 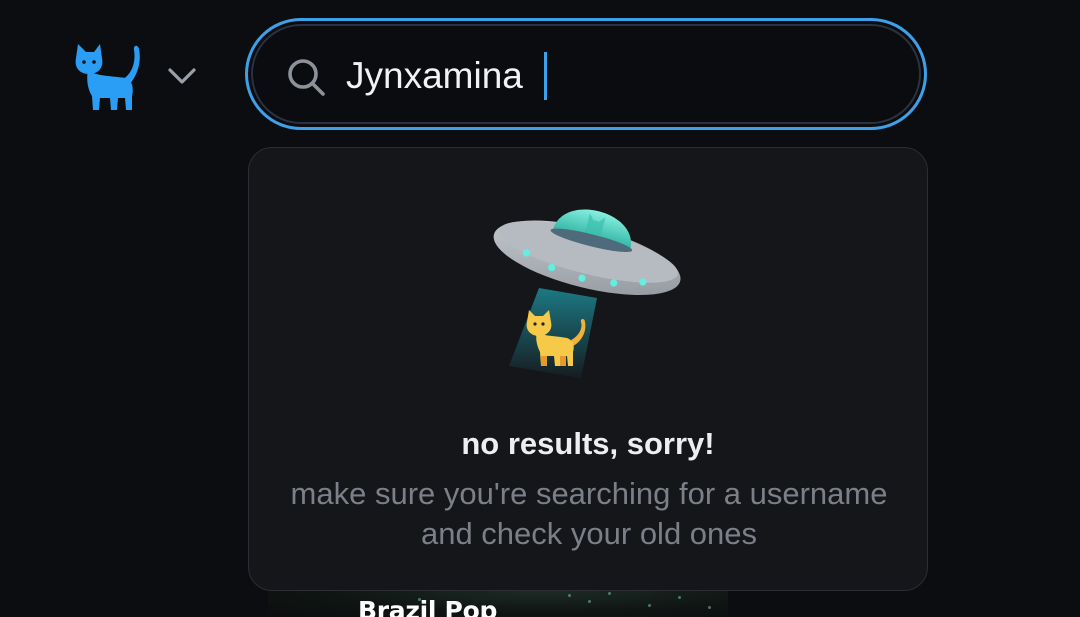 What do you see at coordinates (616, 76) in the screenshot?
I see `search-input` at bounding box center [616, 76].